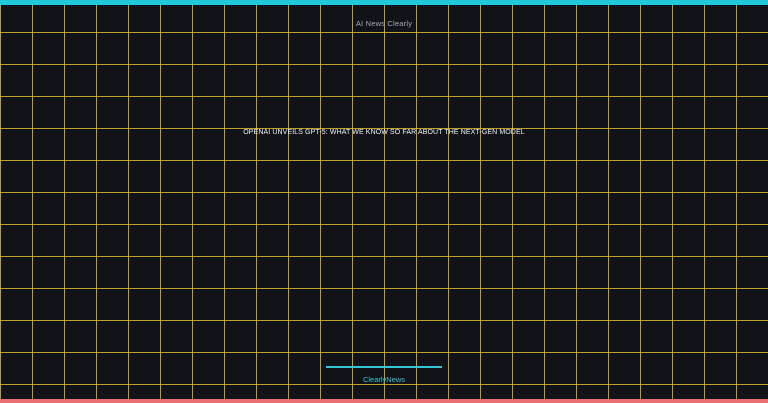 The image size is (768, 403). I want to click on site-title: AI News Clearly, so click(384, 23).